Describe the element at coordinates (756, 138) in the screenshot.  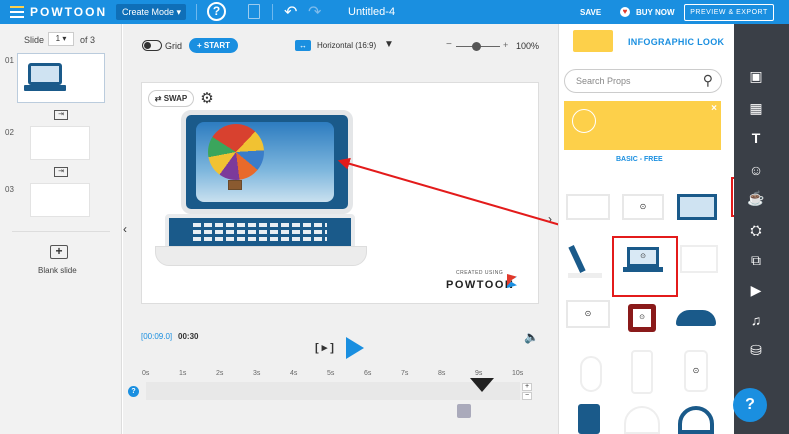
I see `text-icon: T` at that location.